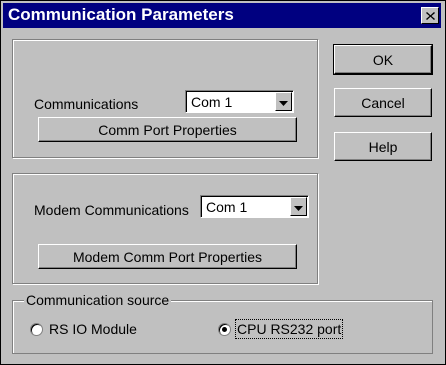 The height and width of the screenshot is (365, 446). Describe the element at coordinates (93, 329) in the screenshot. I see `rs-io-module-label: RS IO Module` at that location.